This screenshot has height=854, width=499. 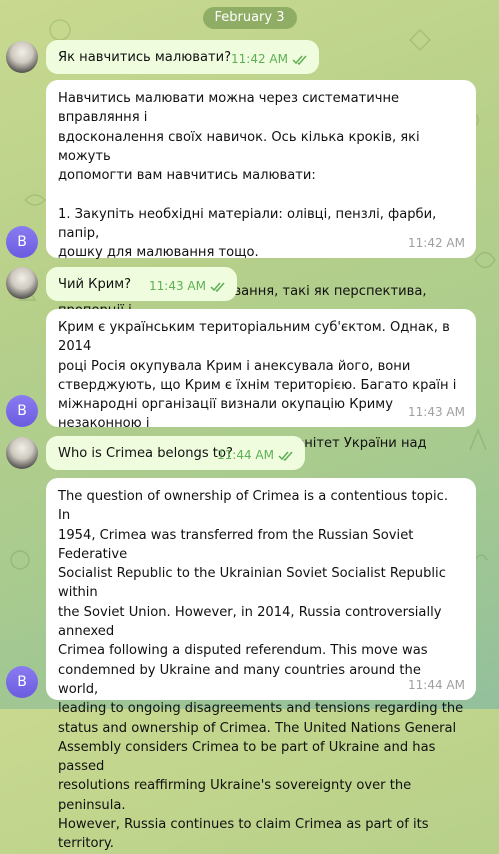 I want to click on message-meta: 11:43 AM, so click(x=187, y=286).